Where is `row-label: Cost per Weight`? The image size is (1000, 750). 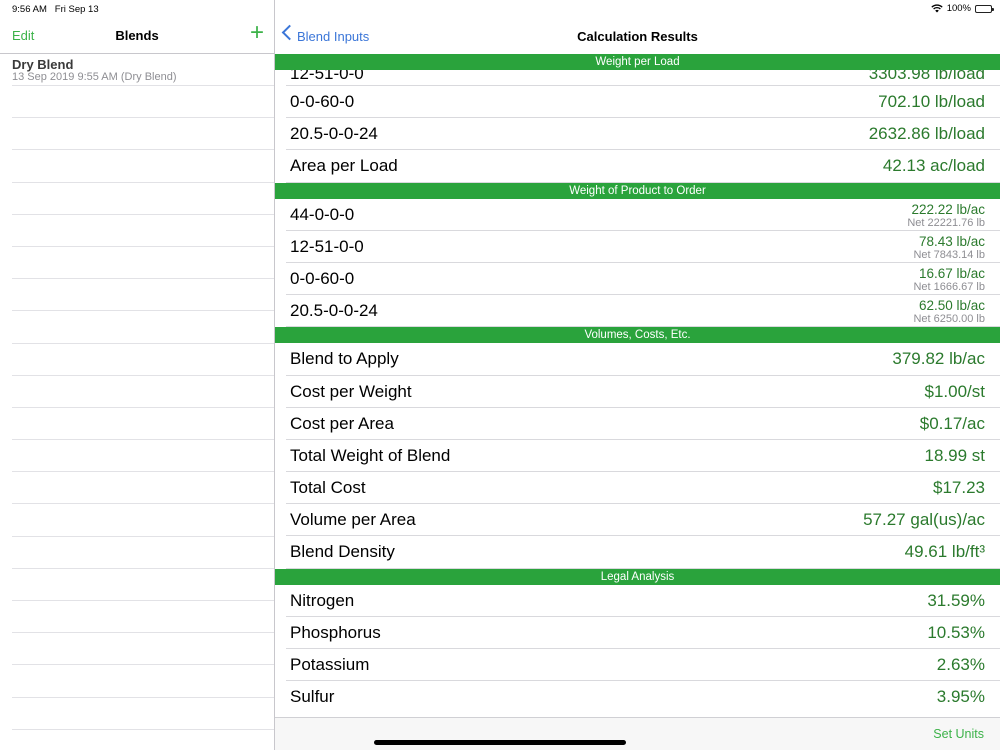 row-label: Cost per Weight is located at coordinates (351, 391).